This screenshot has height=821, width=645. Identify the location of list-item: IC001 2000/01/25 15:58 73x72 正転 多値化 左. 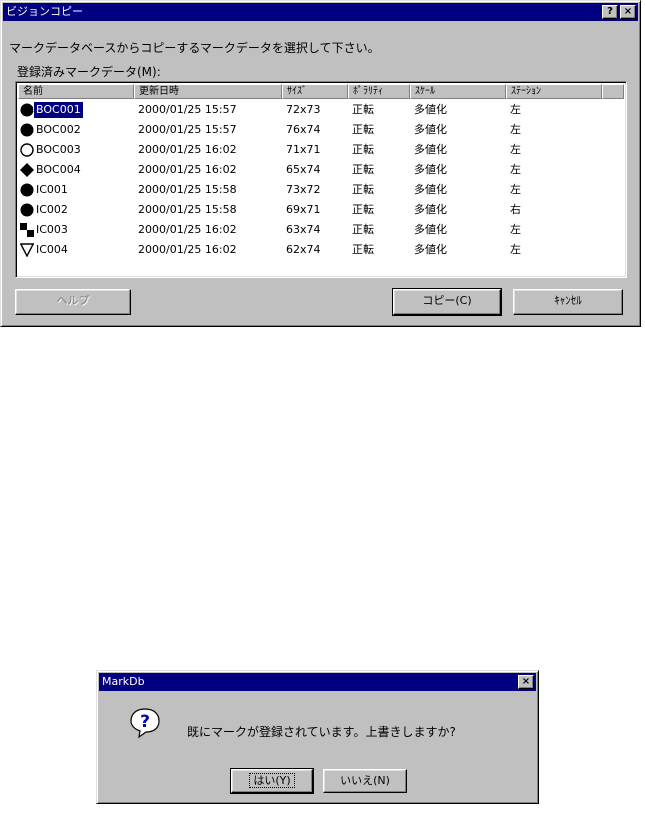
(321, 190).